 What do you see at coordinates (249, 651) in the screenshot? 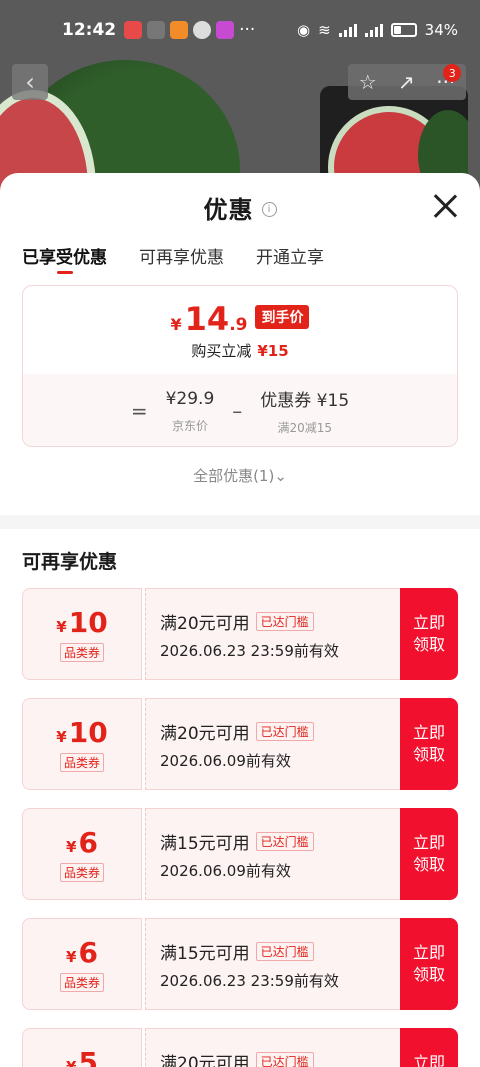
I see `coupon-validity: 2026.06.23 23:59前有效` at bounding box center [249, 651].